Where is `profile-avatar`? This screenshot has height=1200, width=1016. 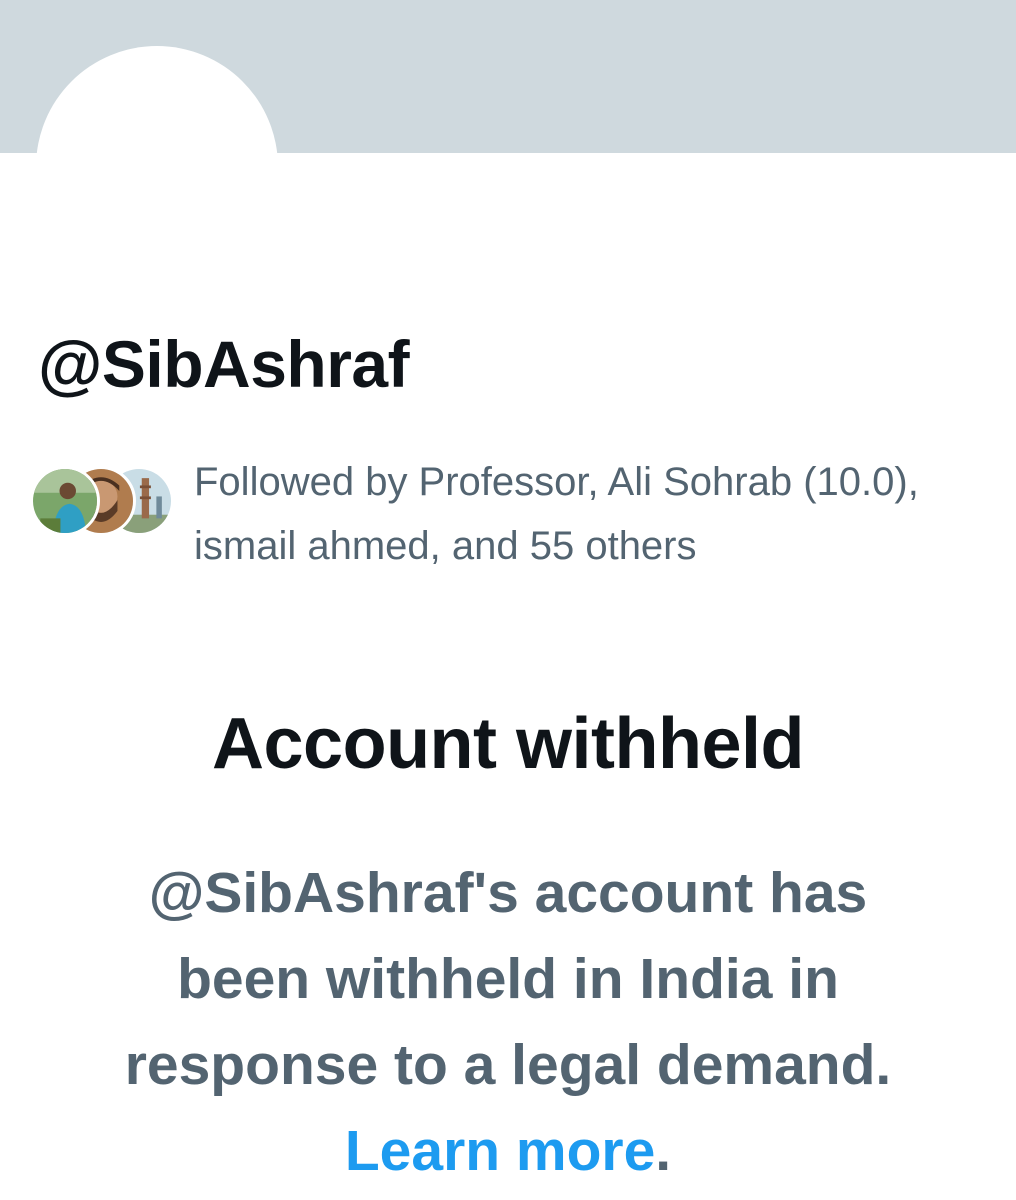
profile-avatar is located at coordinates (157, 167).